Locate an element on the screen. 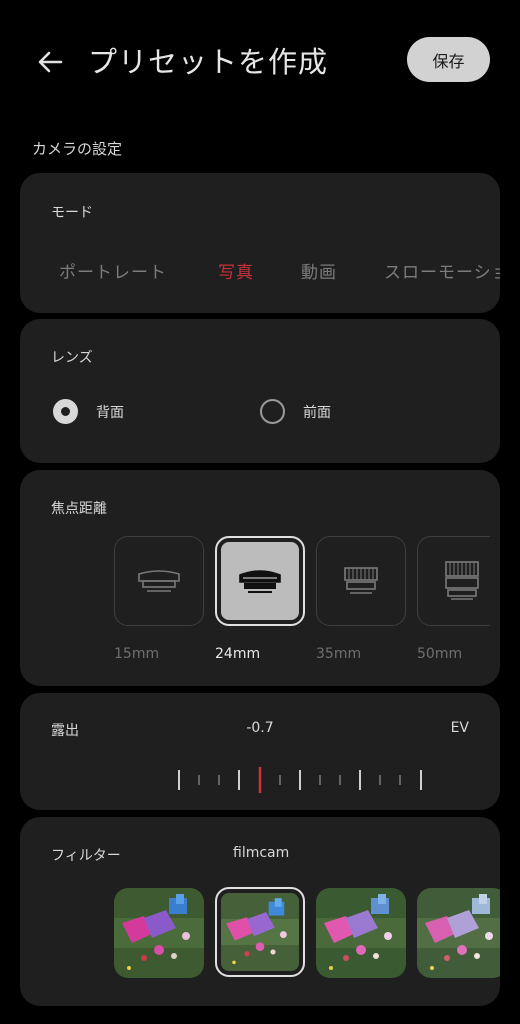 This screenshot has height=1024, width=520. exposure-slider is located at coordinates (260, 780).